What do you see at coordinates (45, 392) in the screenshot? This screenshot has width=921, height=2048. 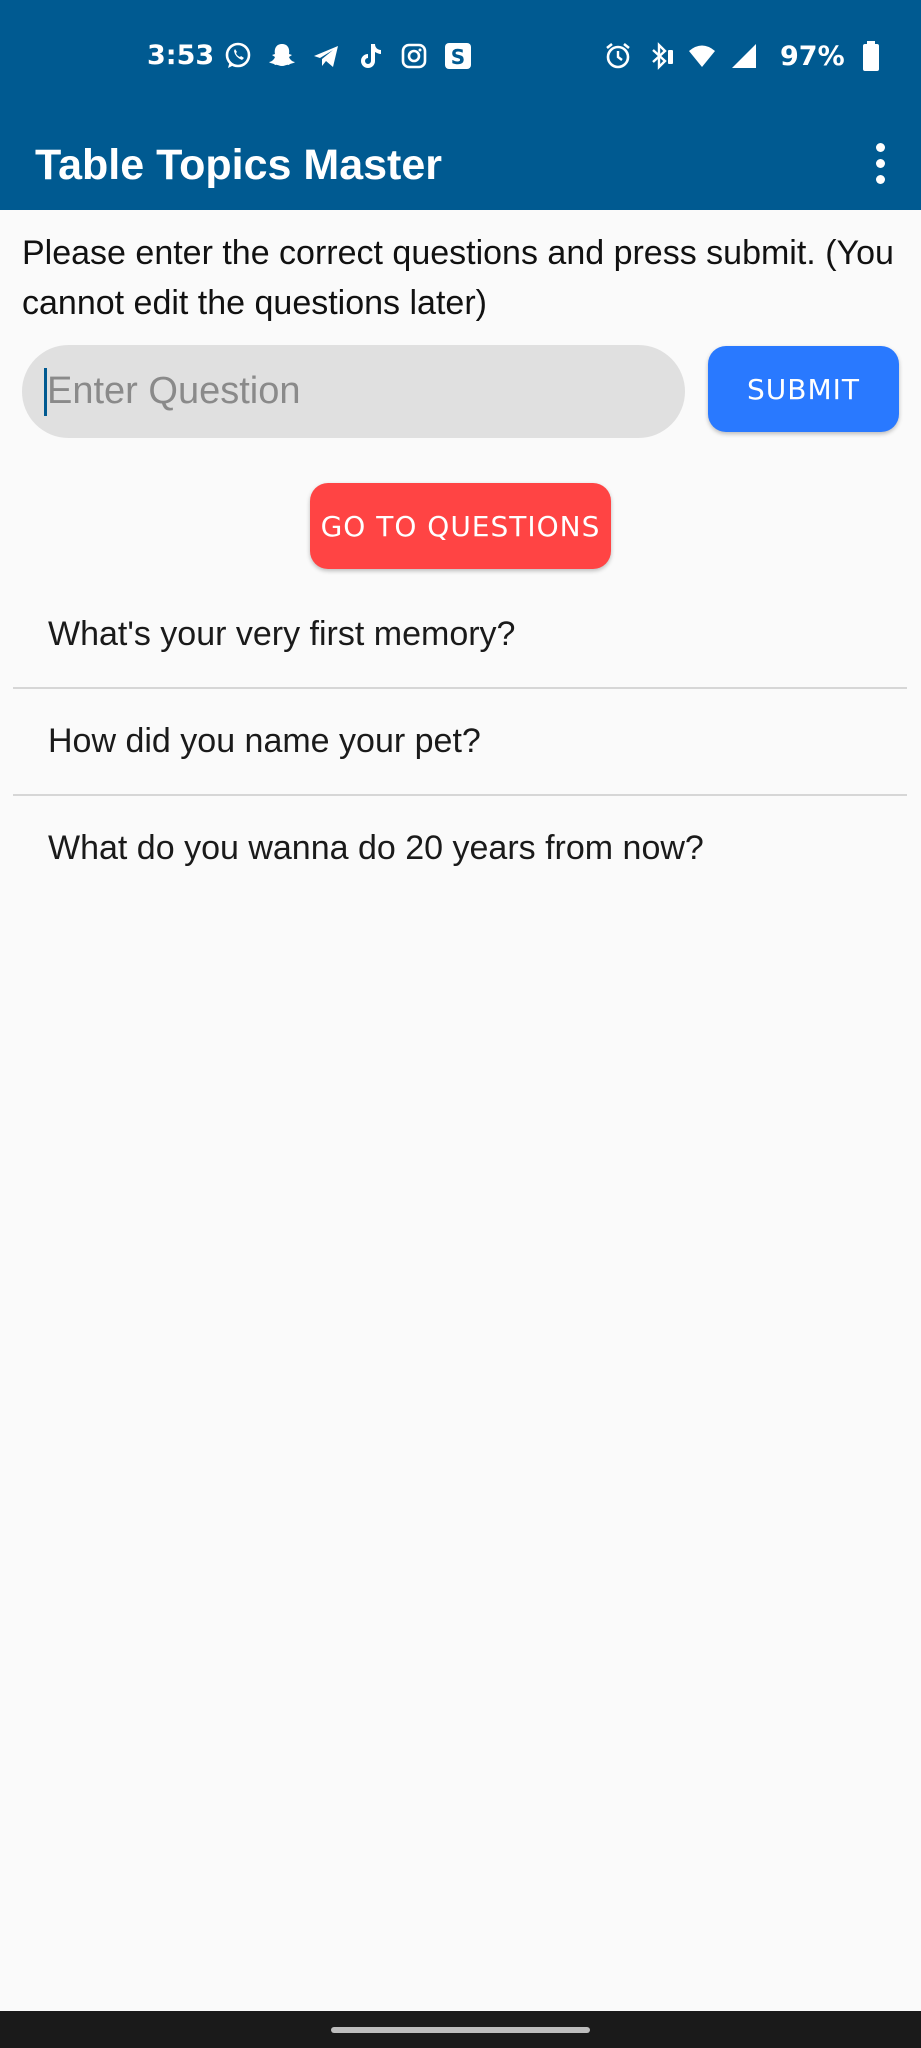 I see `text-cursor` at bounding box center [45, 392].